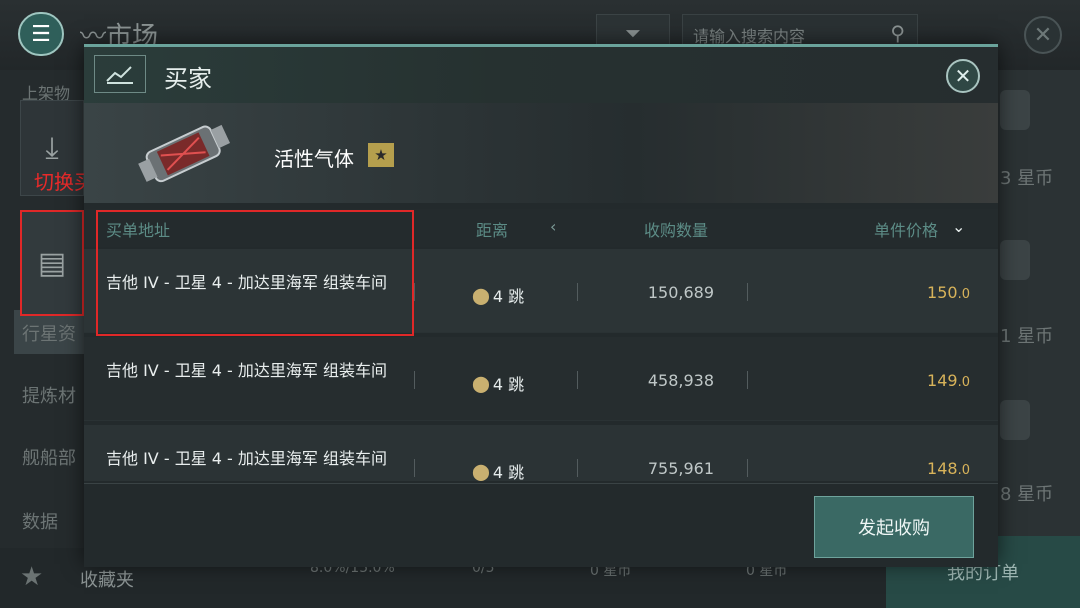 Image resolution: width=1080 pixels, height=608 pixels. Describe the element at coordinates (49, 333) in the screenshot. I see `sidebar-item-planet: 行星资` at that location.